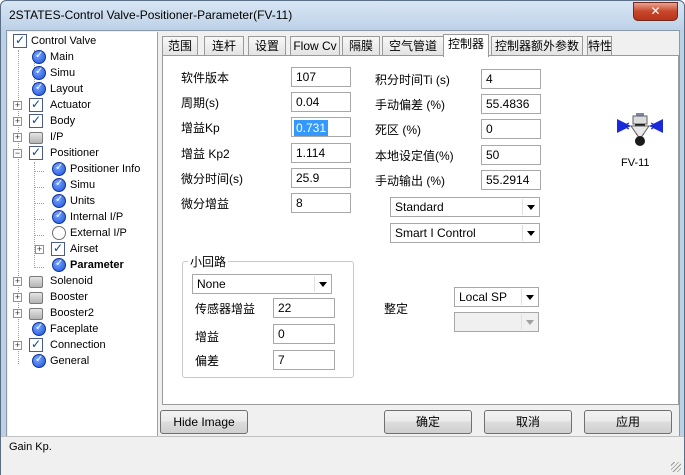  Describe the element at coordinates (82, 138) in the screenshot. I see `tree-item-ip: + I/P` at that location.